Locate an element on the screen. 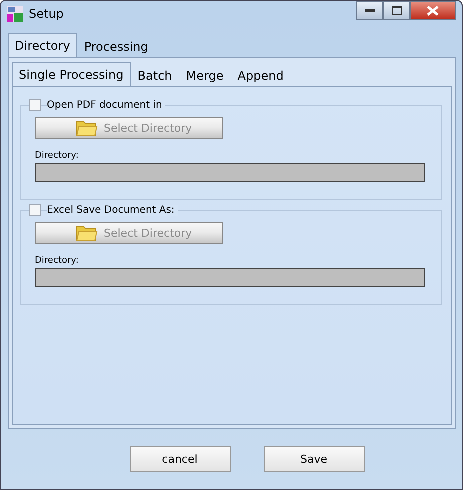  minimize-icon is located at coordinates (369, 10).